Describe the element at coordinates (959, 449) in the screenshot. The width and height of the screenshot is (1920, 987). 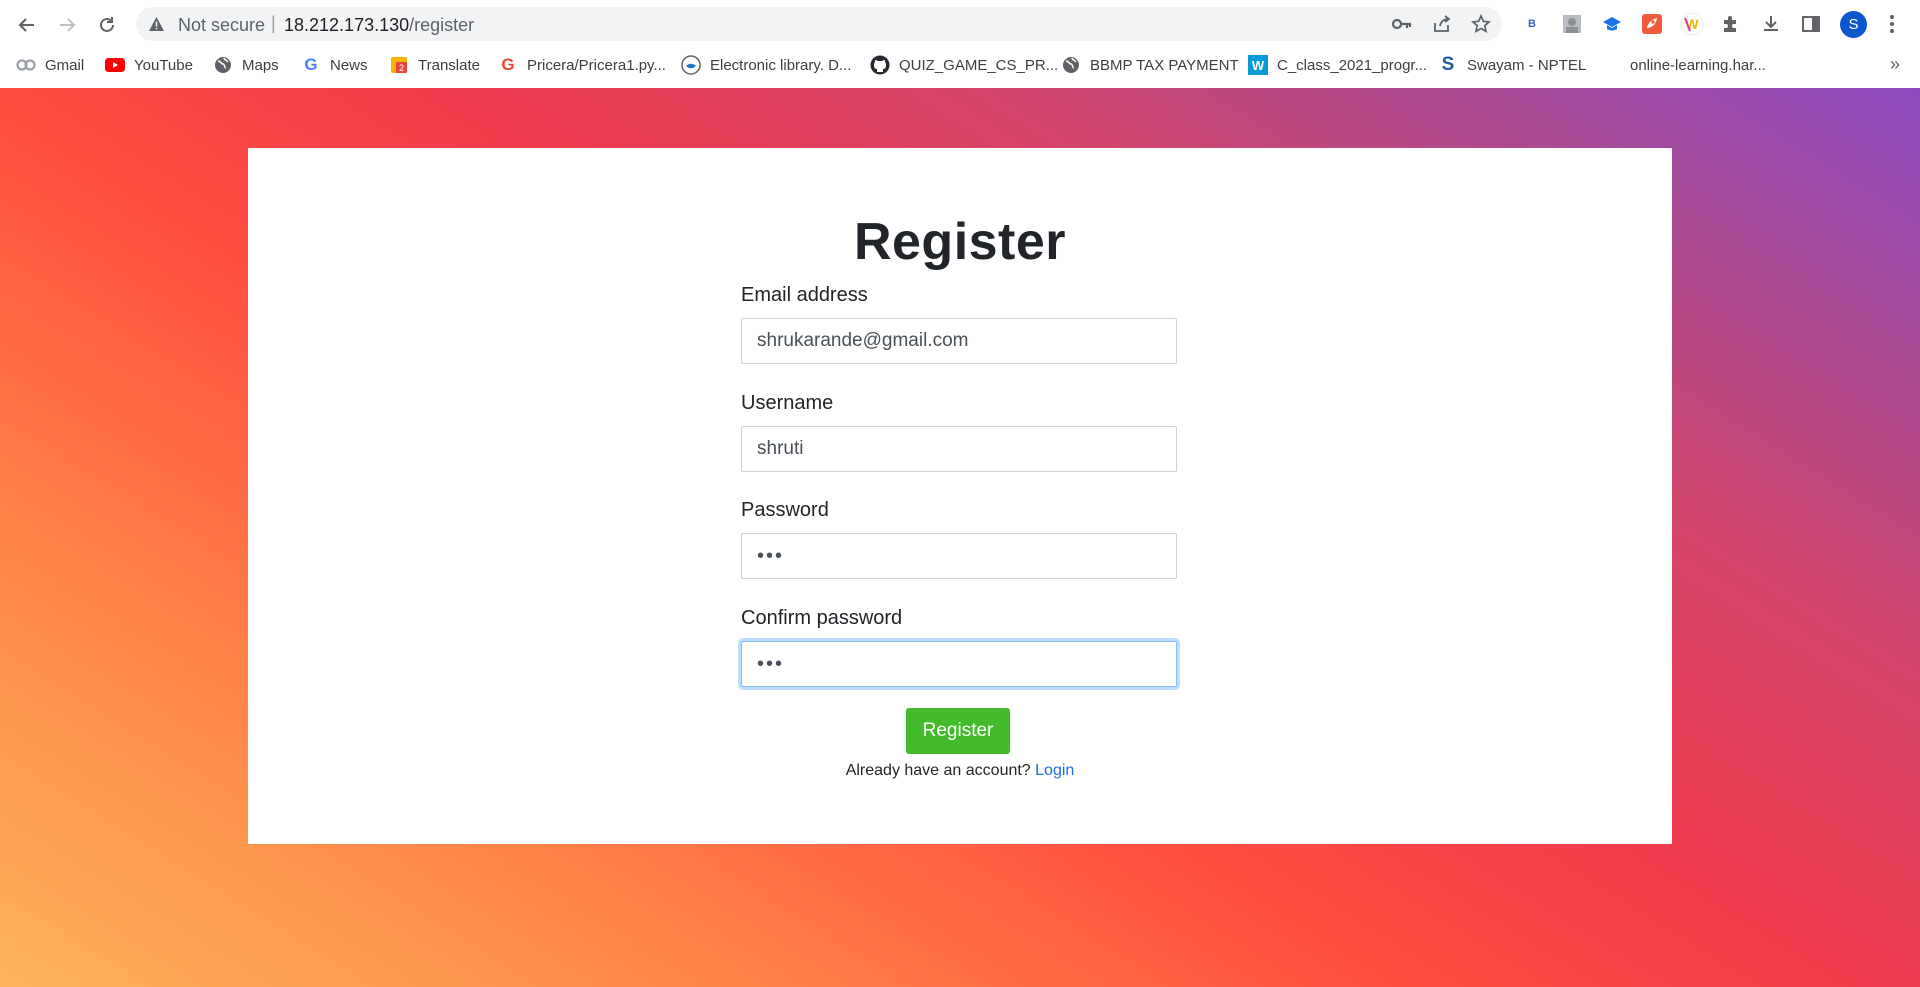
I see `username-field` at that location.